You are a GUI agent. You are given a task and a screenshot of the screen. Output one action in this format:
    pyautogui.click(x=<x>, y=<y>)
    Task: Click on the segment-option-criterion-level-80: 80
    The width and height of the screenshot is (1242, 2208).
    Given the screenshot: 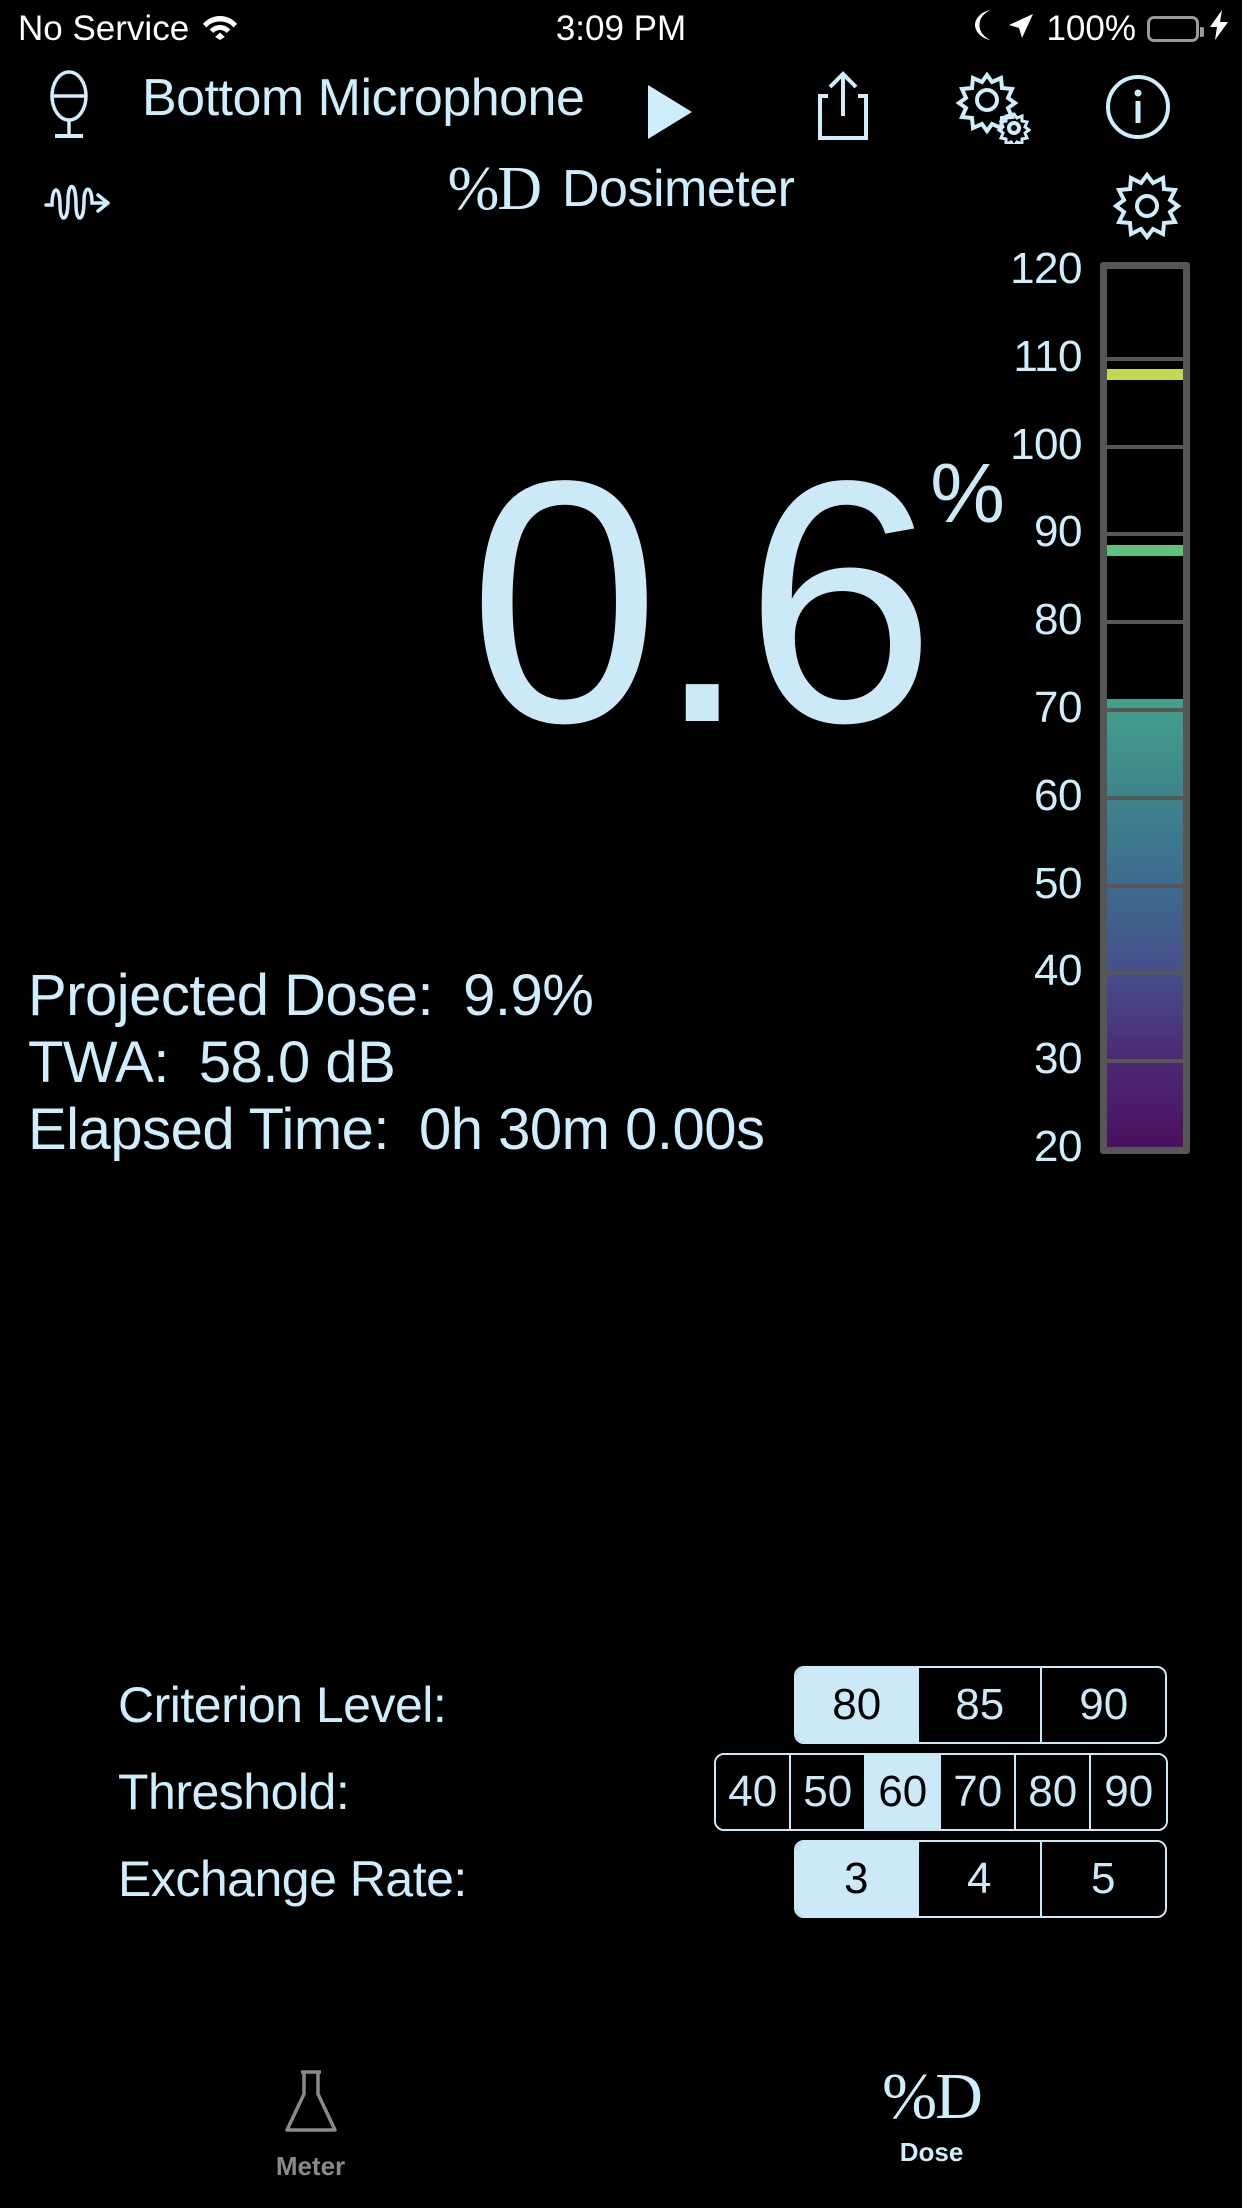 What is the action you would take?
    pyautogui.click(x=858, y=1705)
    